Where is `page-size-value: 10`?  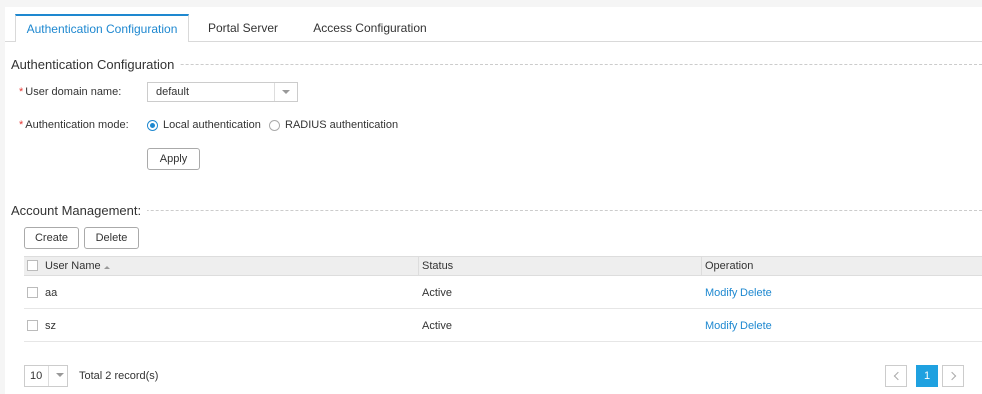 page-size-value: 10 is located at coordinates (36, 376).